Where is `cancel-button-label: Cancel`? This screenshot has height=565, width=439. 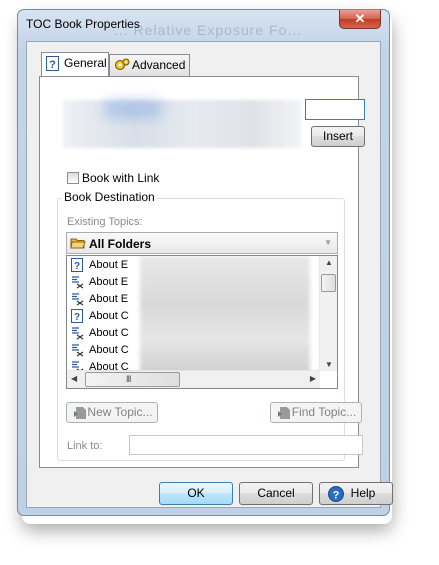 cancel-button-label: Cancel is located at coordinates (276, 493).